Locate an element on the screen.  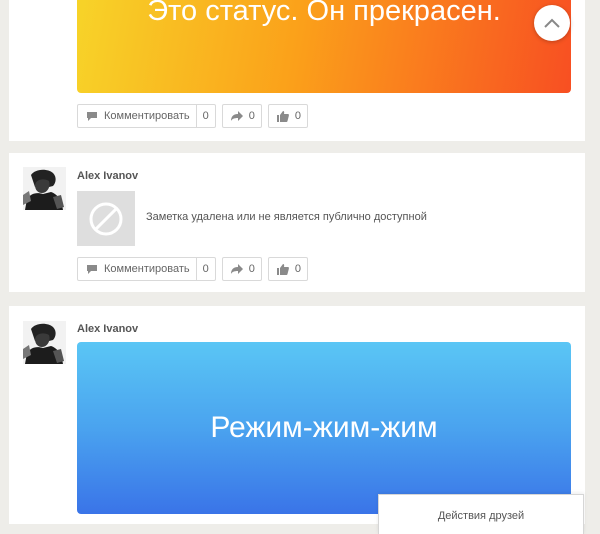
deleted-note-thumbnail is located at coordinates (106, 218).